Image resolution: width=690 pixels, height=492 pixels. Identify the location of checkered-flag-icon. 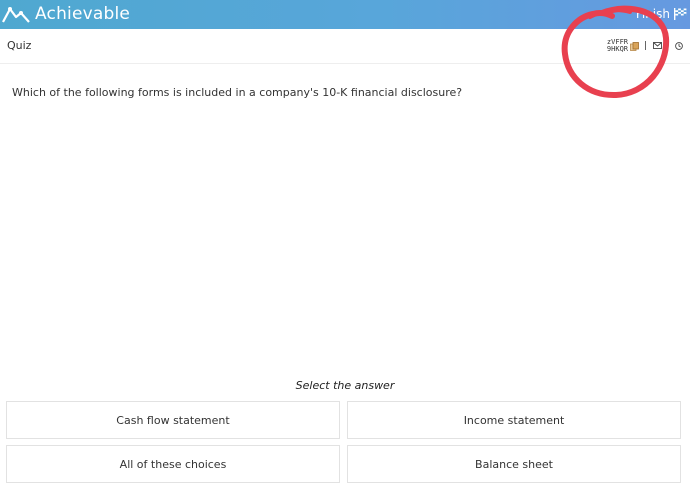
(680, 14).